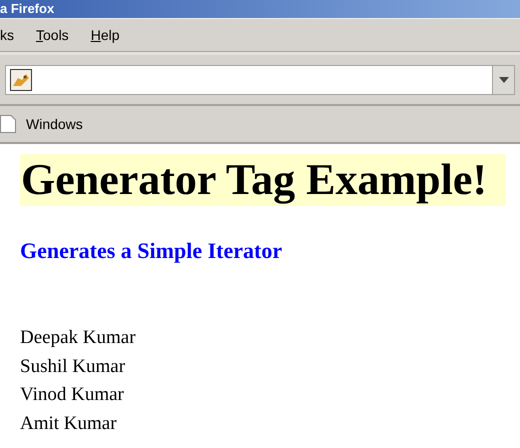 This screenshot has width=520, height=448. I want to click on caret-icon, so click(503, 79).